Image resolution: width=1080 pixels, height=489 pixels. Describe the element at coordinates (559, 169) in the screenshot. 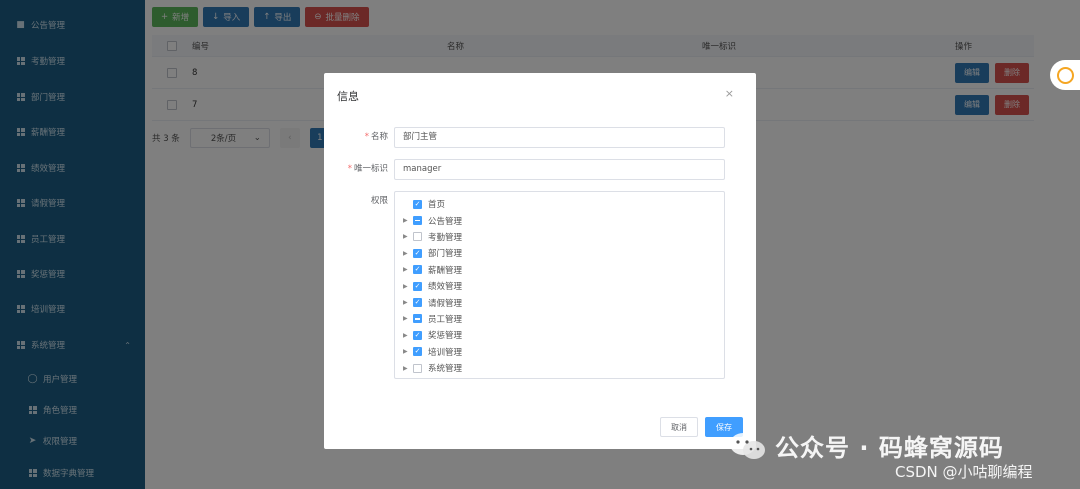

I see `key-input: manager` at that location.